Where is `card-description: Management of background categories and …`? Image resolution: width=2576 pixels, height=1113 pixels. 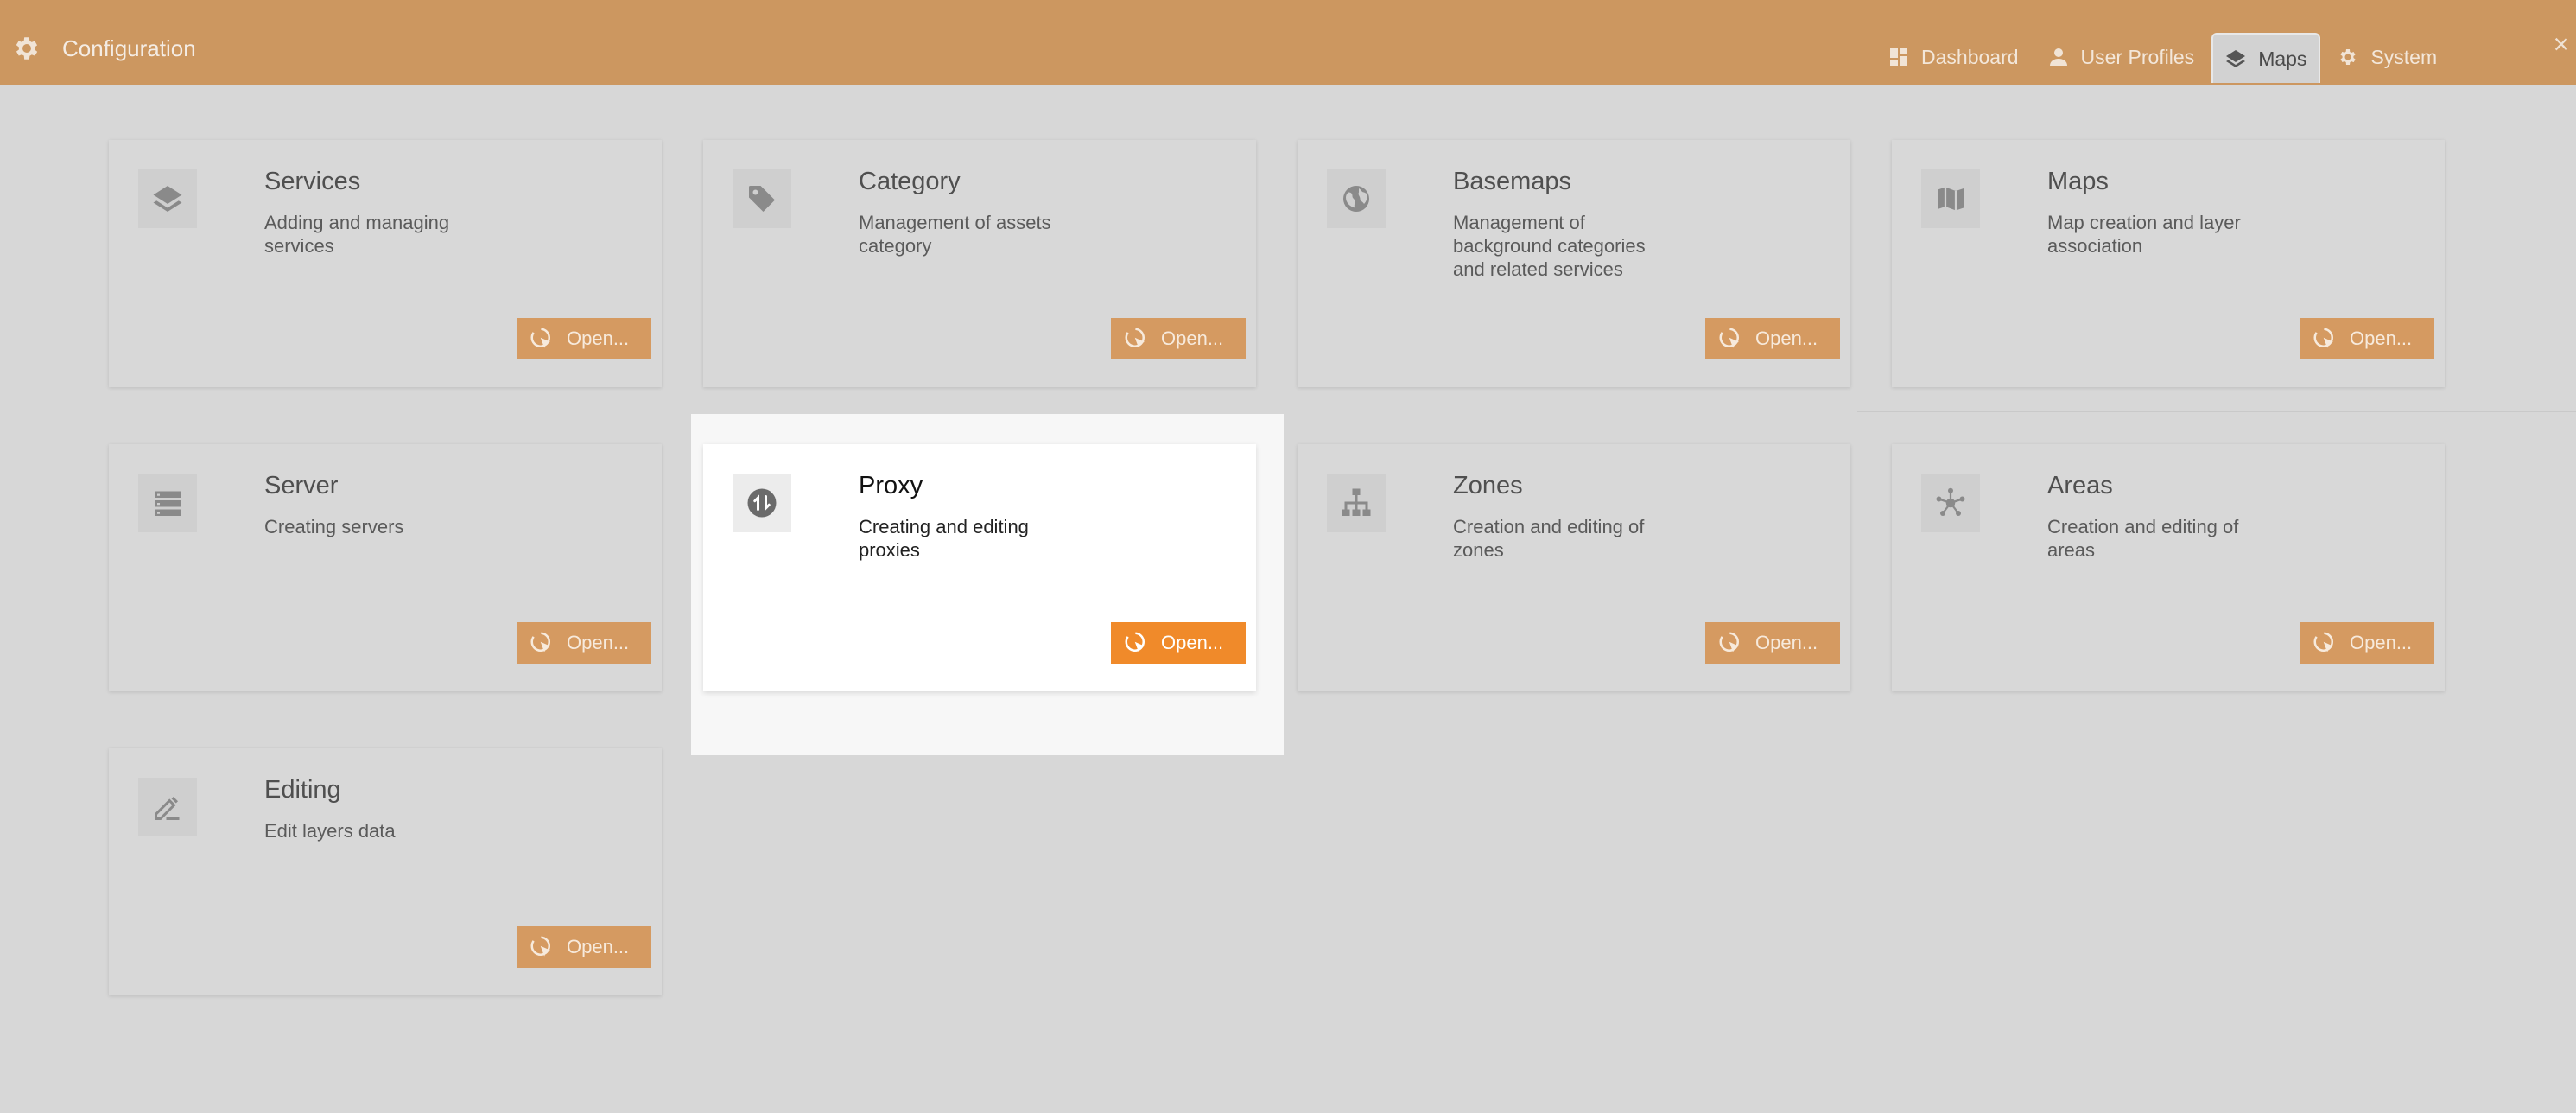 card-description: Management of background categories and … is located at coordinates (1549, 246).